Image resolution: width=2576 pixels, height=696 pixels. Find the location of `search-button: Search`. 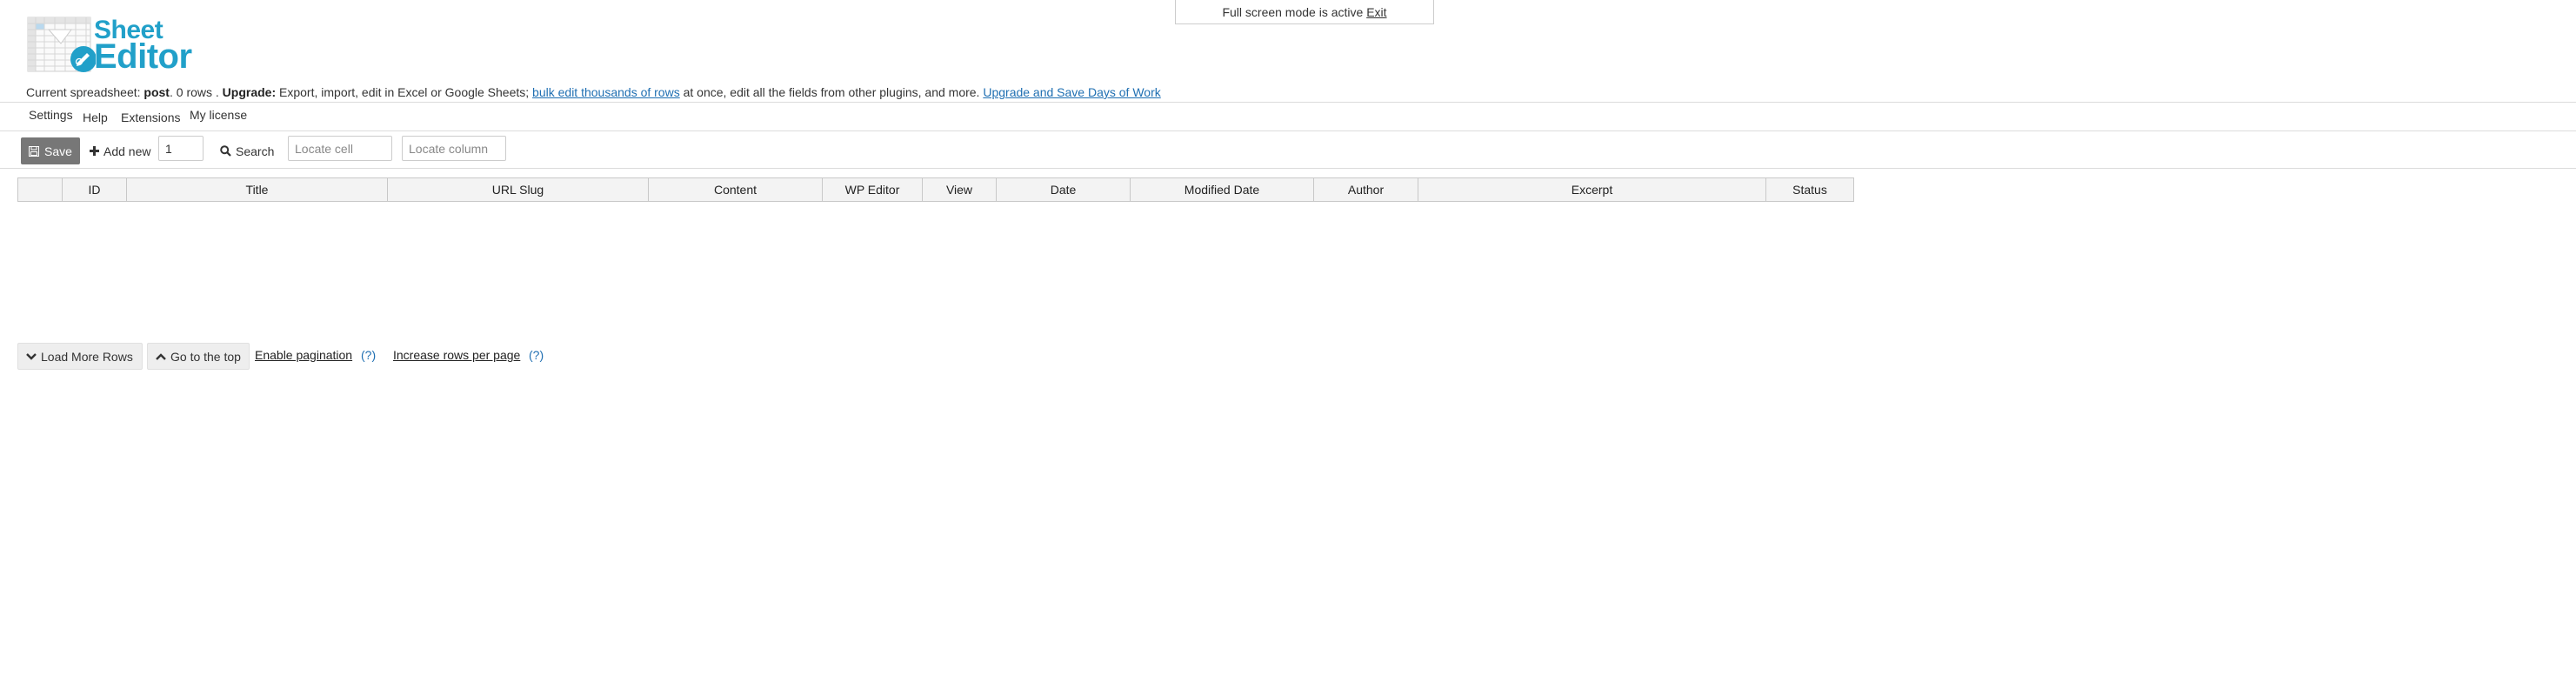

search-button: Search is located at coordinates (247, 150).